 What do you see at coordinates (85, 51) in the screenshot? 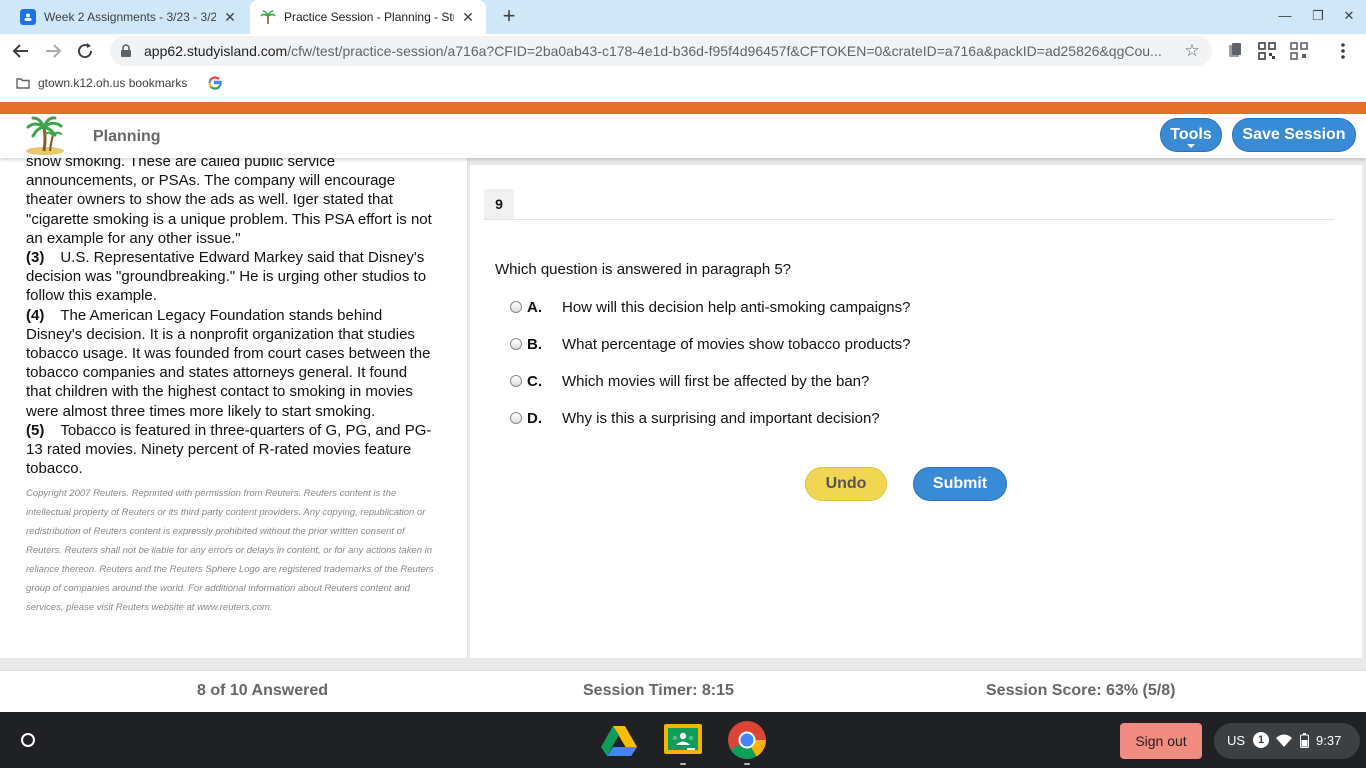
I see `reload-icon` at bounding box center [85, 51].